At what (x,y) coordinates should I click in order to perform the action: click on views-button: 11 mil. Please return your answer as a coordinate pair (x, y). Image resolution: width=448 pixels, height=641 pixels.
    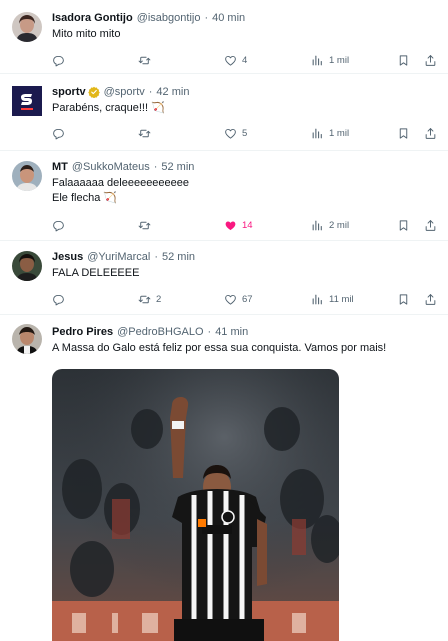
    Looking at the image, I should click on (332, 299).